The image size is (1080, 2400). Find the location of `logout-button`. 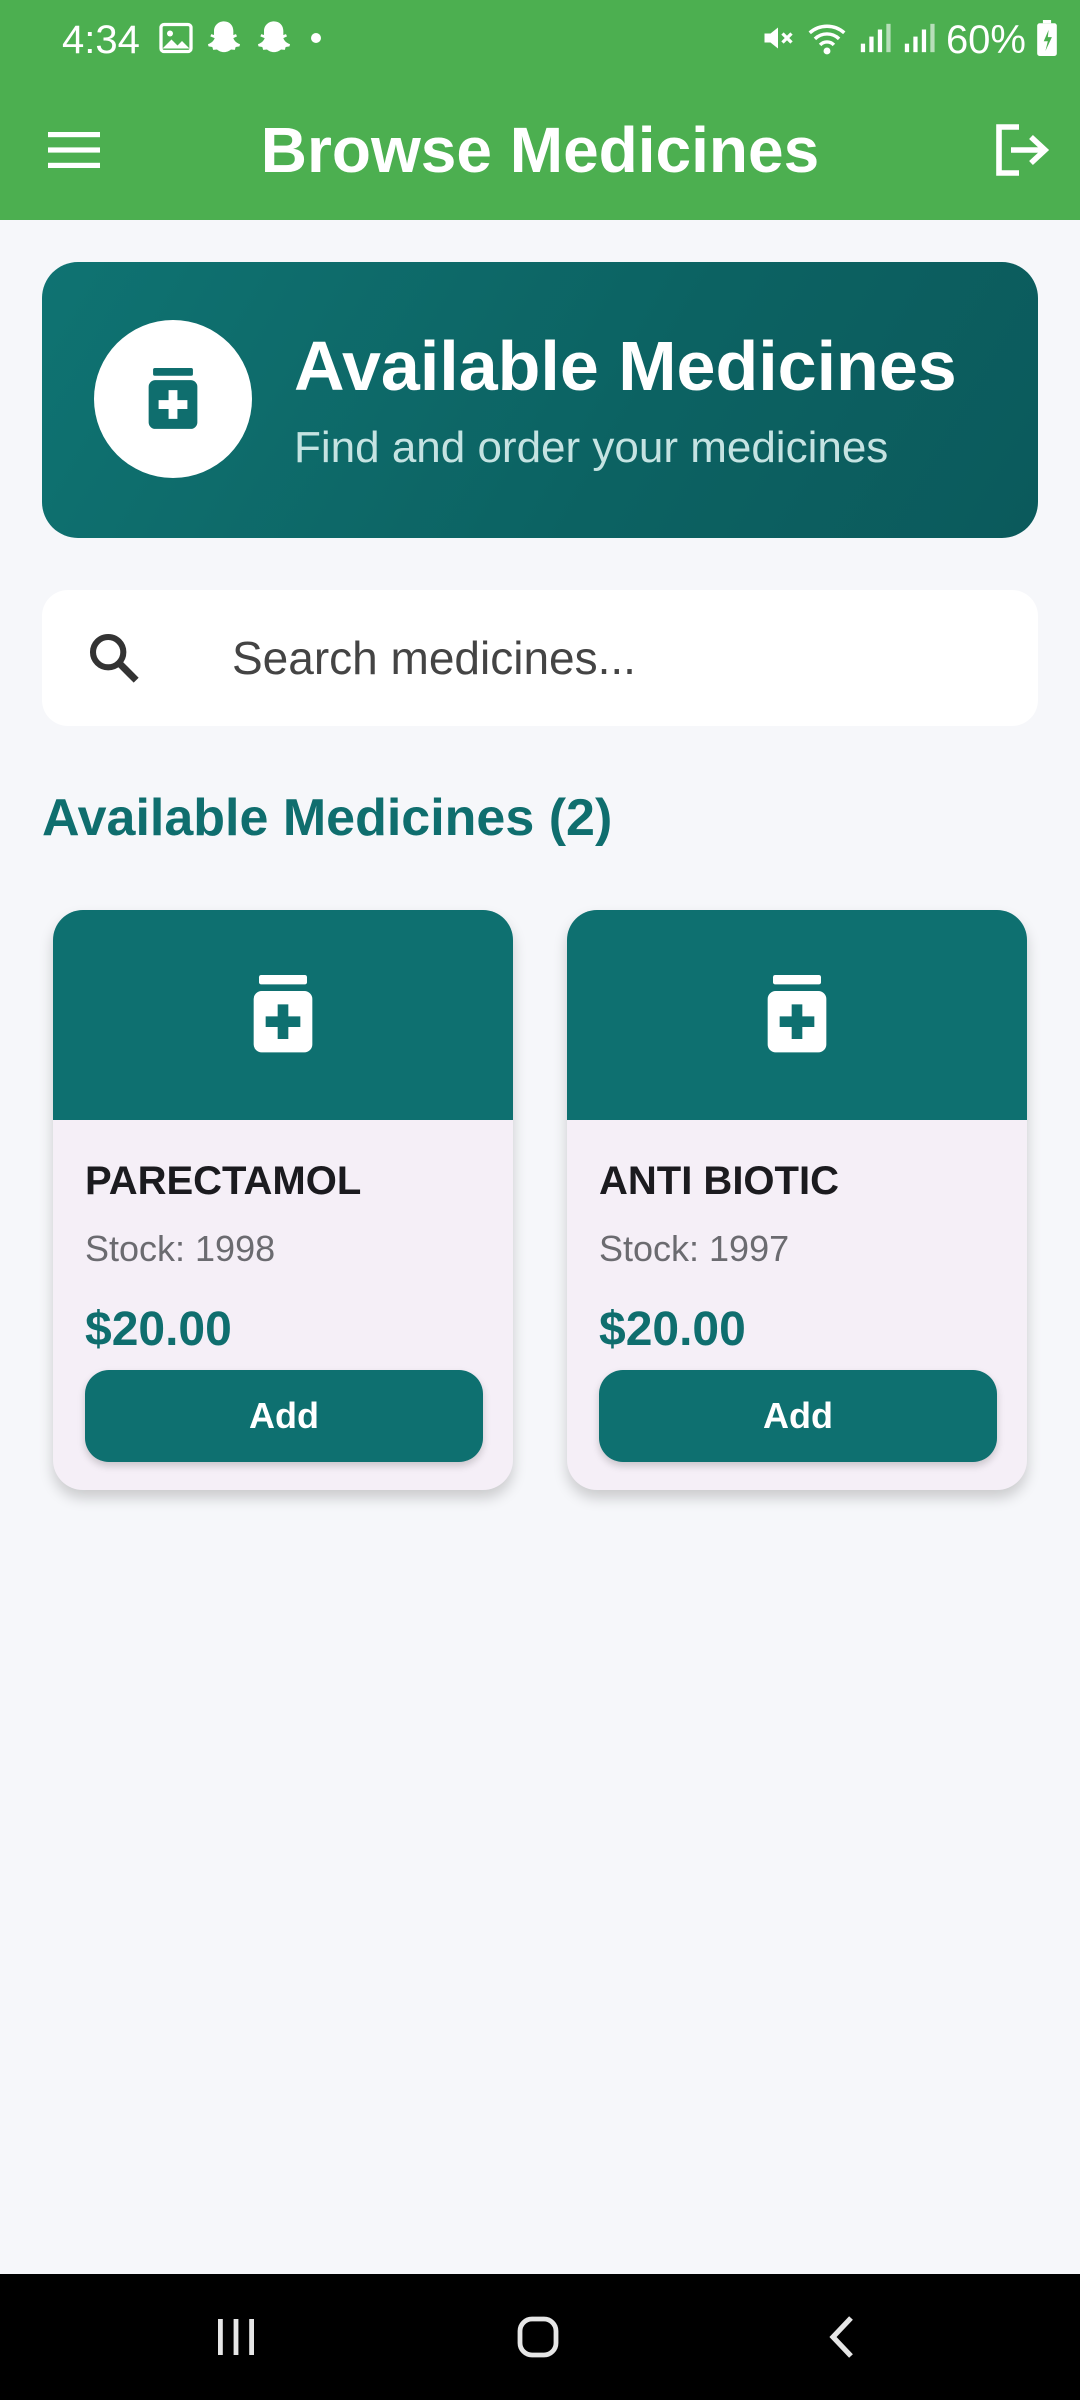

logout-button is located at coordinates (1022, 150).